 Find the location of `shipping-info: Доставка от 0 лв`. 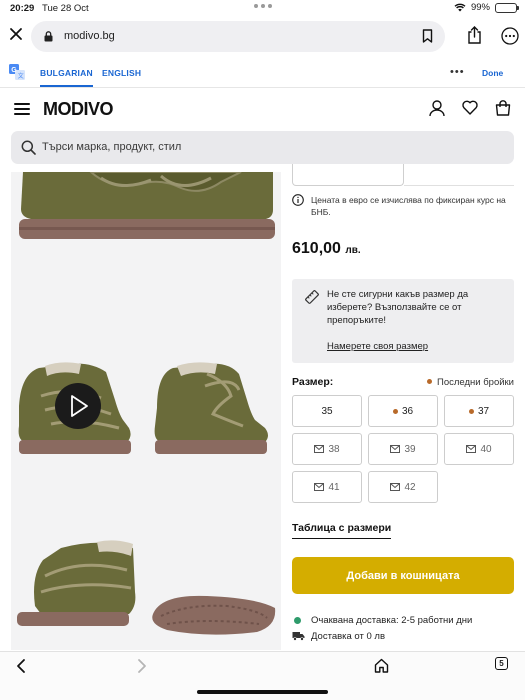

shipping-info: Доставка от 0 лв is located at coordinates (338, 636).